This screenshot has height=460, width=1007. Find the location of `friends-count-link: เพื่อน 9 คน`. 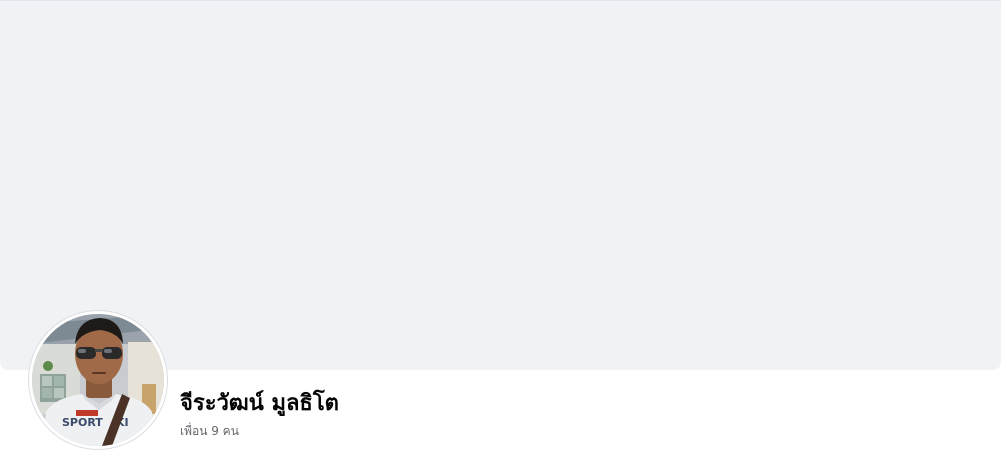

friends-count-link: เพื่อน 9 คน is located at coordinates (209, 431).